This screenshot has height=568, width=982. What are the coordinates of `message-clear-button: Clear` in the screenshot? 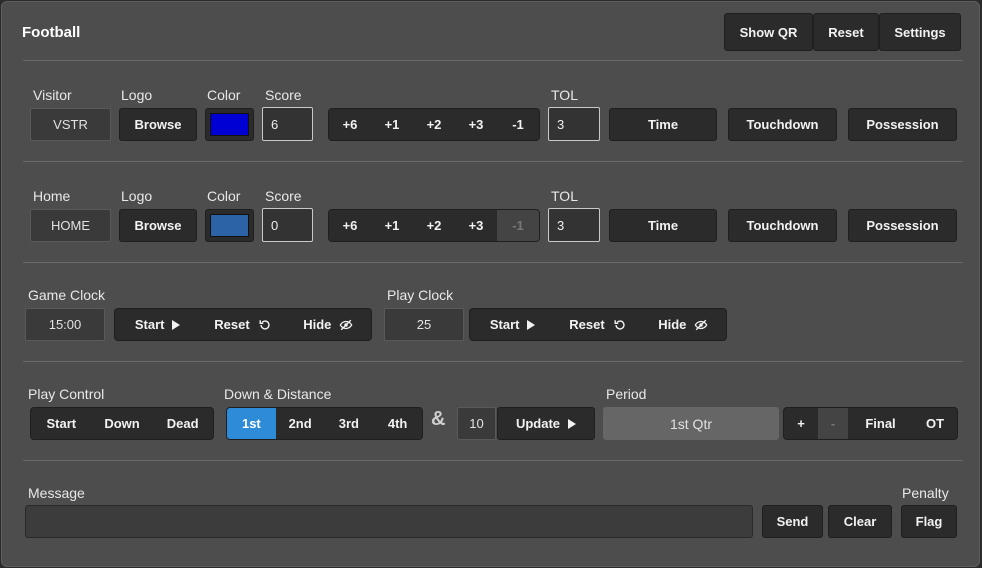 It's located at (860, 521).